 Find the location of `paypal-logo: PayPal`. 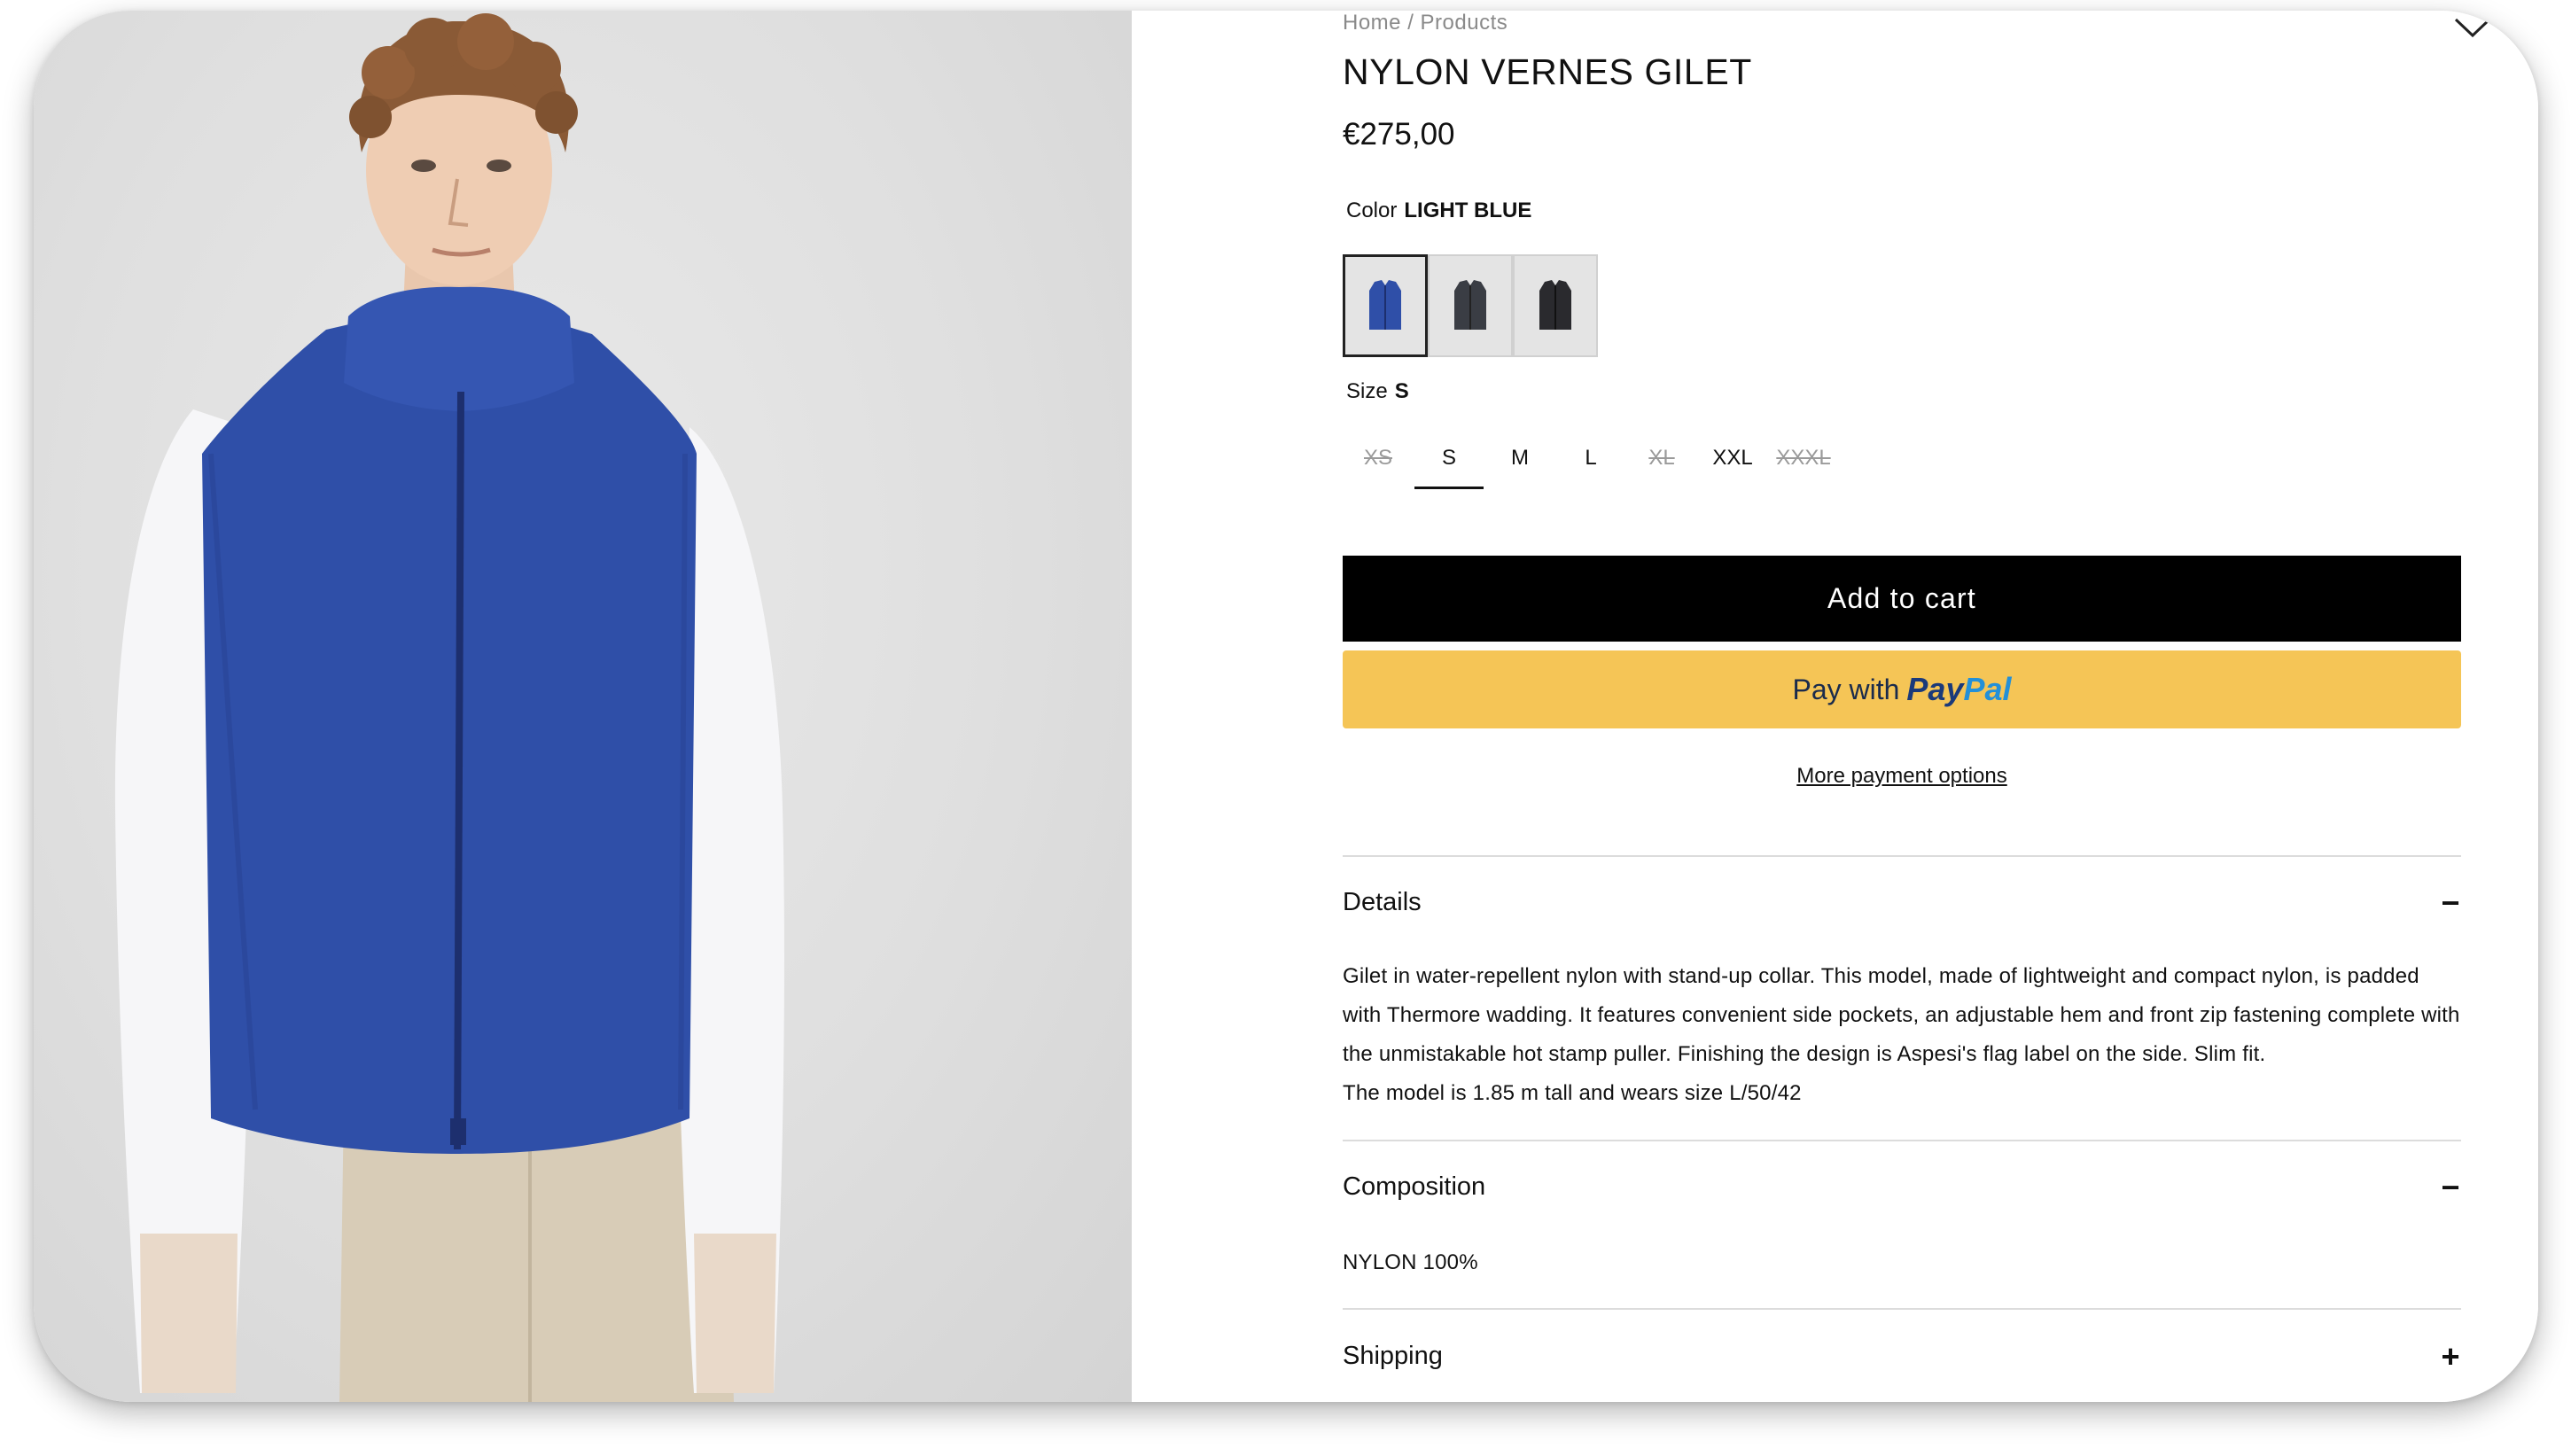

paypal-logo: PayPal is located at coordinates (1958, 689).